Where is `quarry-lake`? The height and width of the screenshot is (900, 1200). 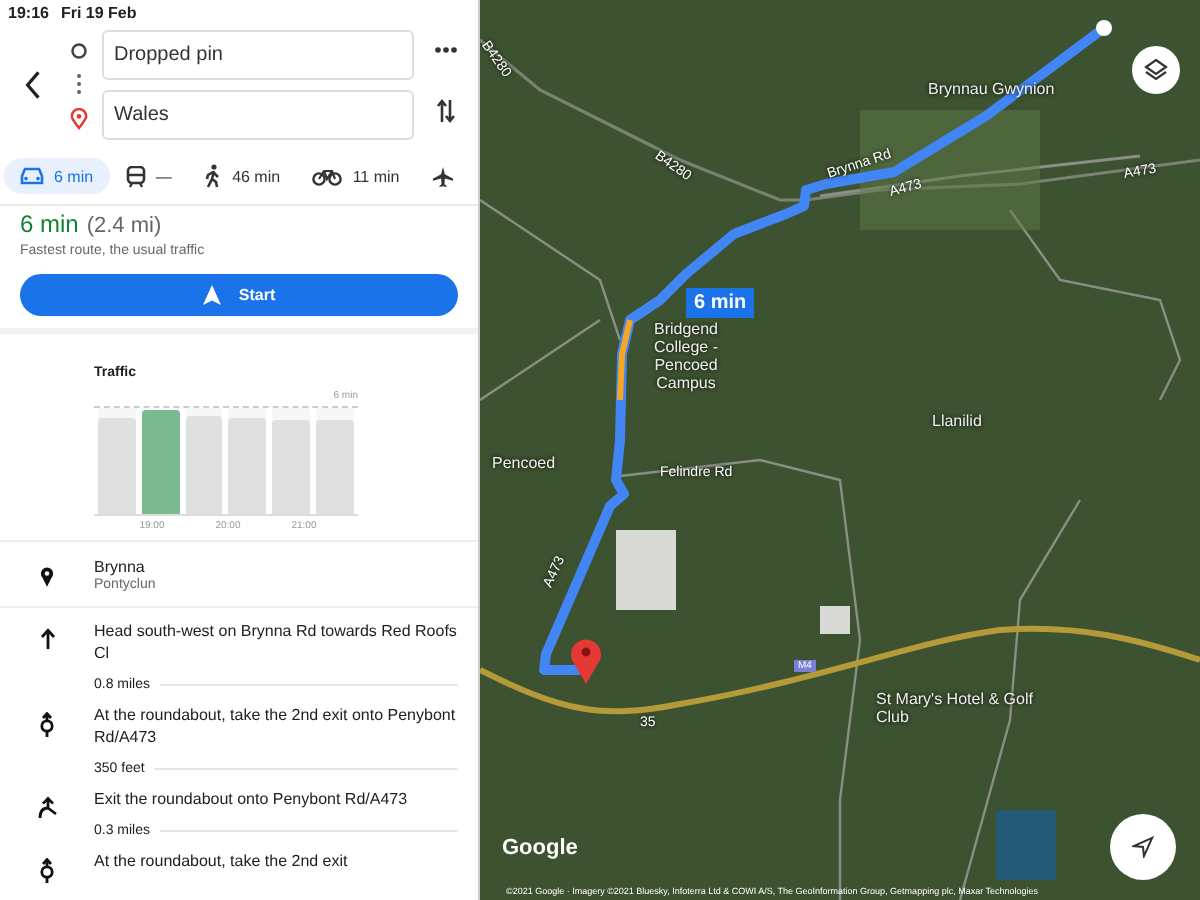 quarry-lake is located at coordinates (1026, 845).